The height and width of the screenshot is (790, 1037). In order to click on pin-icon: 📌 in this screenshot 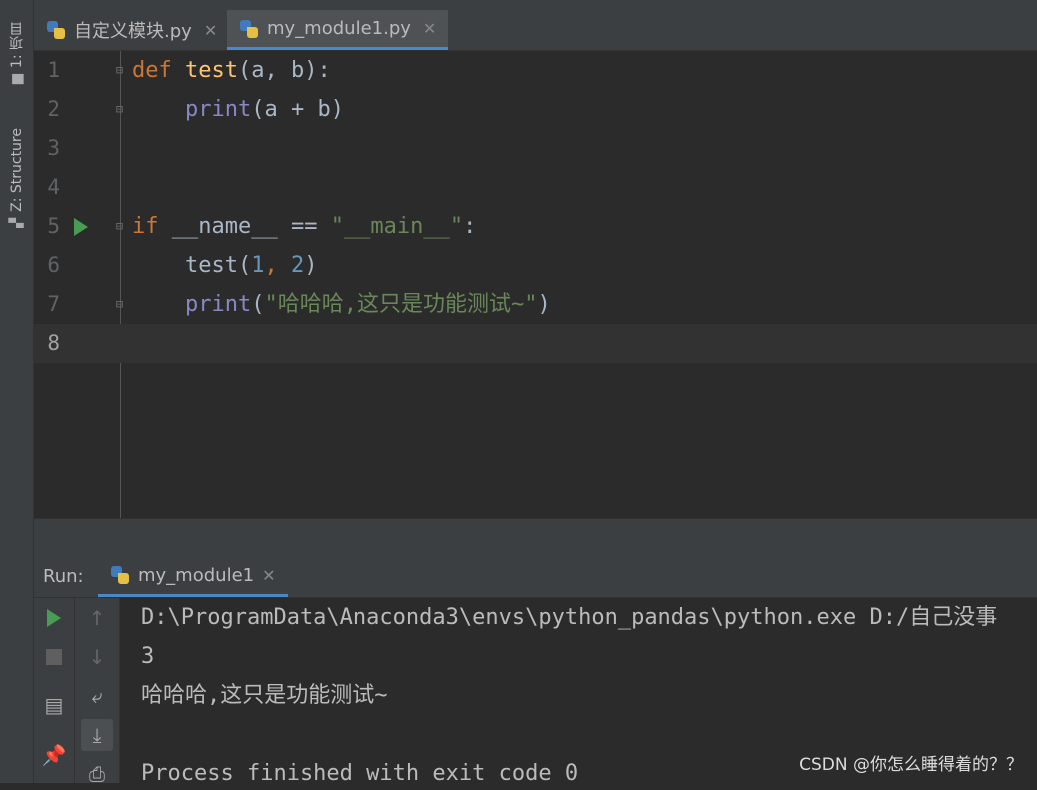, I will do `click(54, 755)`.